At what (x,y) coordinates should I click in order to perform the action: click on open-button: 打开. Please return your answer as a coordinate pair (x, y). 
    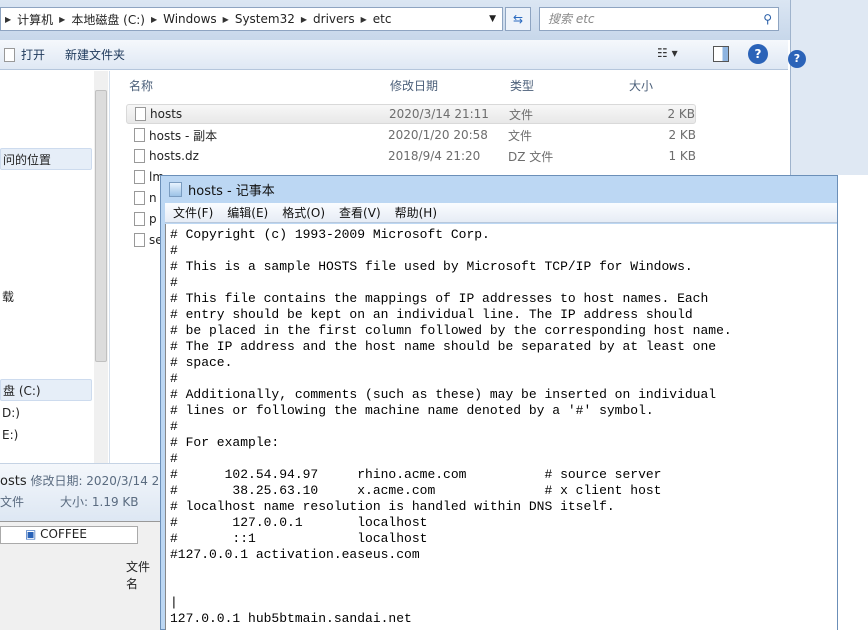
    Looking at the image, I should click on (24, 54).